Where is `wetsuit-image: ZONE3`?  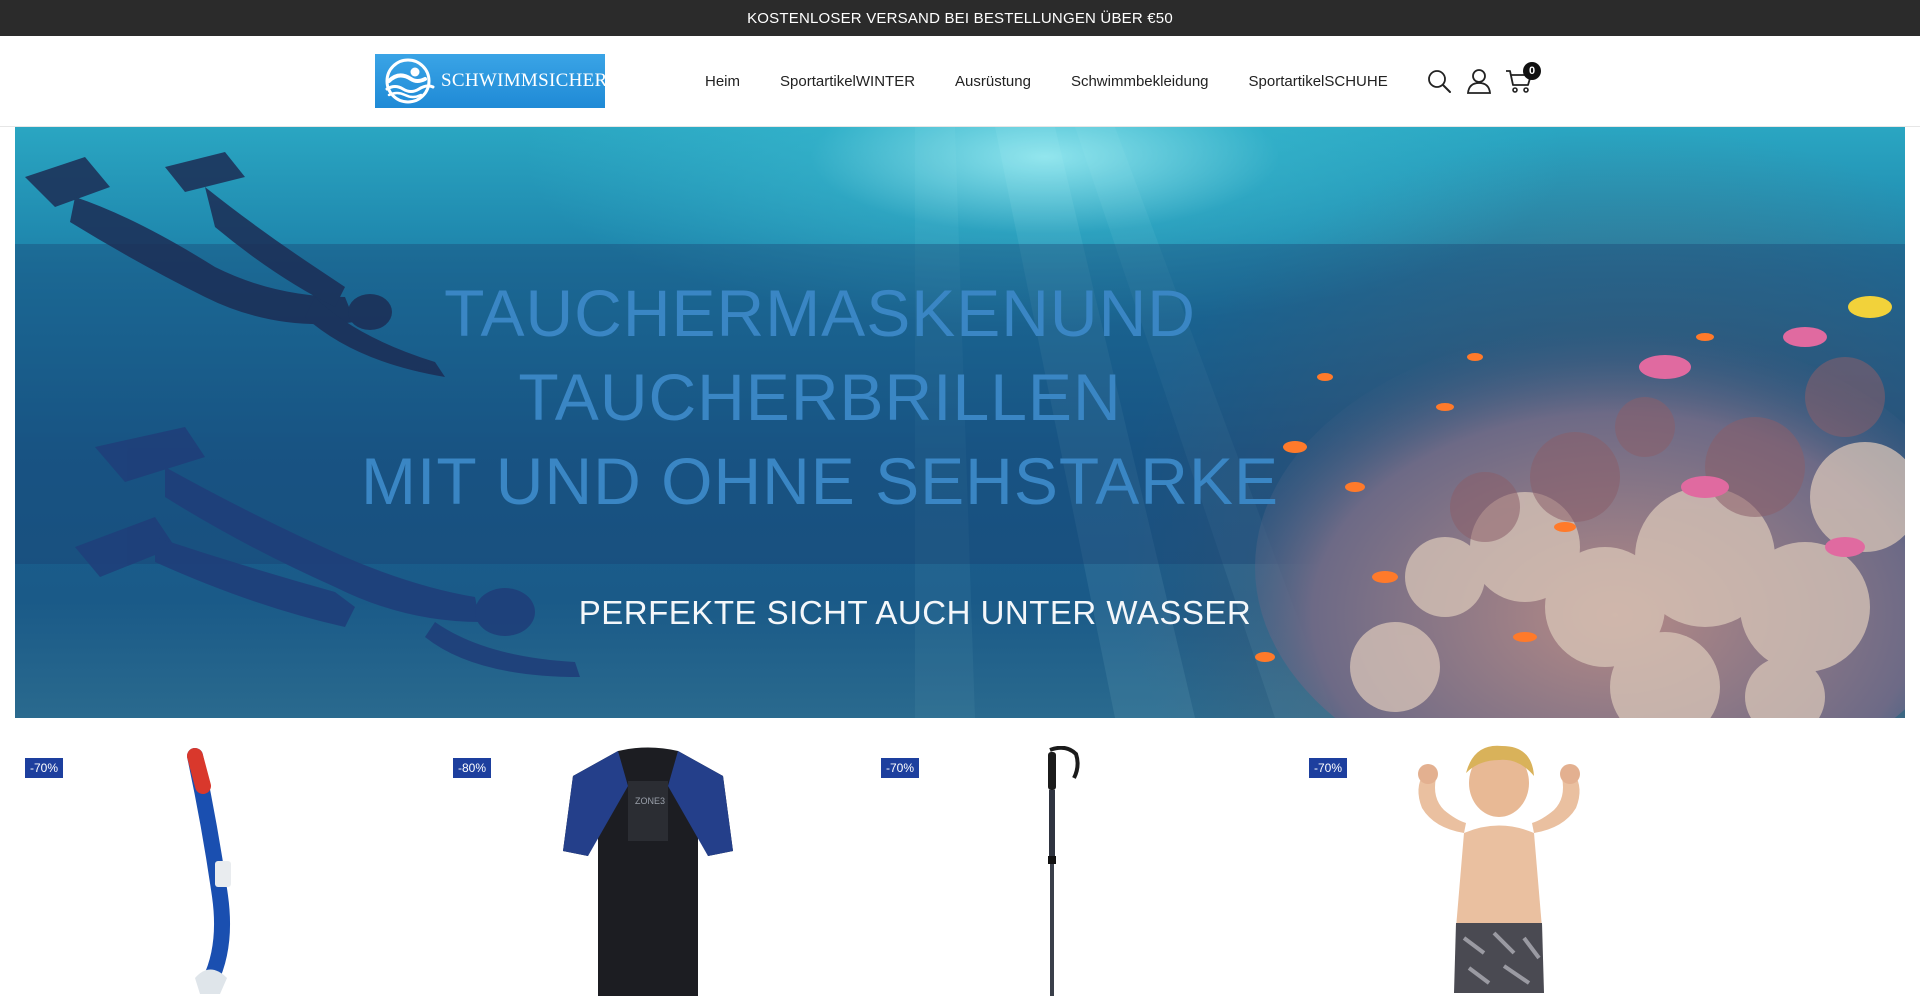
wetsuit-image: ZONE3 is located at coordinates (648, 871).